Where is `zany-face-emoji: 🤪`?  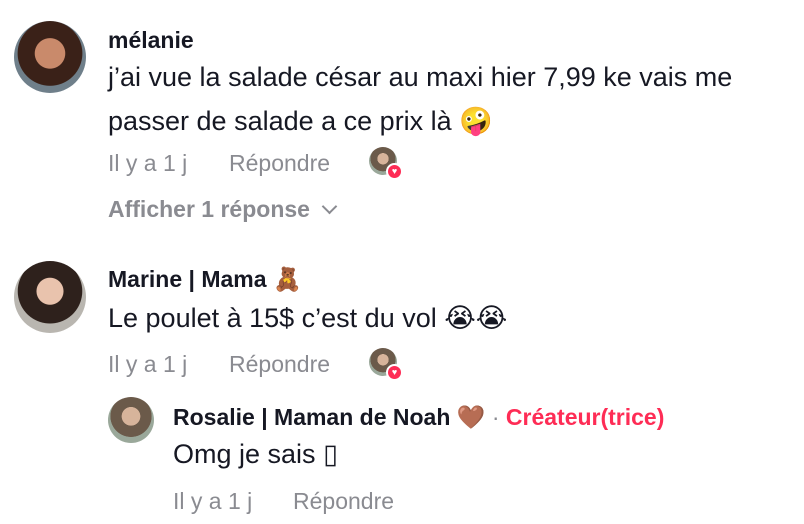
zany-face-emoji: 🤪 is located at coordinates (476, 121).